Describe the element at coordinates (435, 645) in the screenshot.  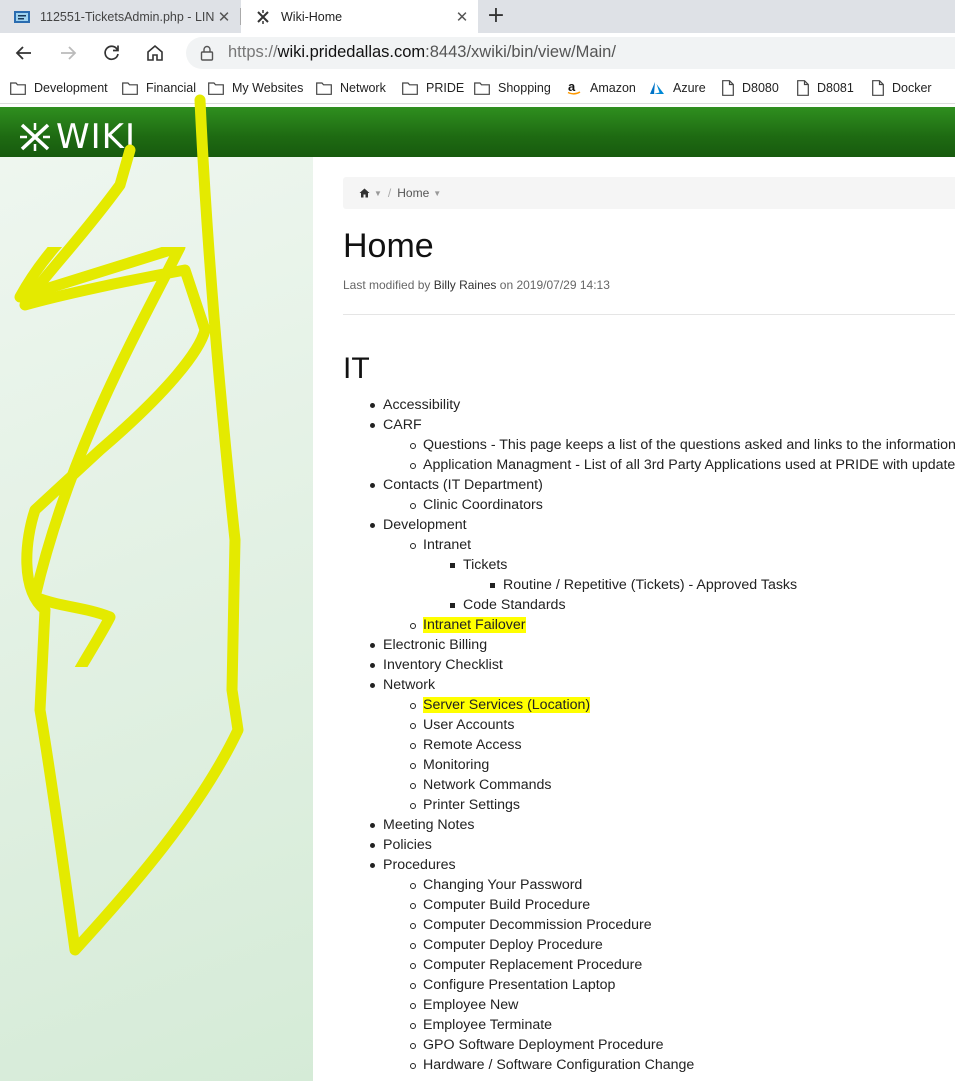
I see `tree-link: Electronic Billing` at that location.